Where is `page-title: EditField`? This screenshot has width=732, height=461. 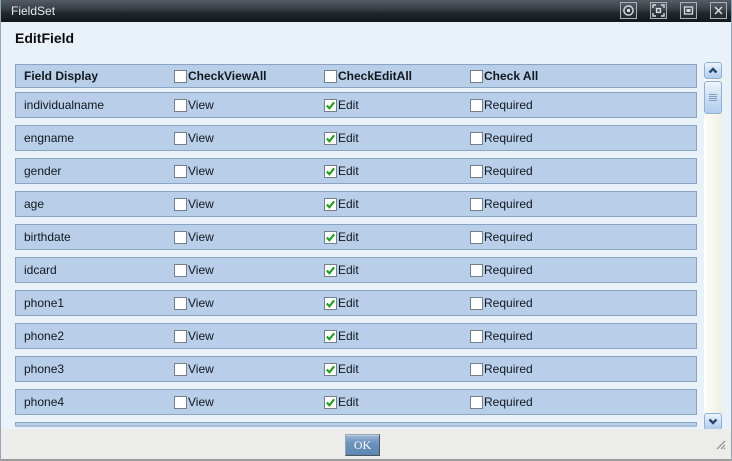 page-title: EditField is located at coordinates (45, 38).